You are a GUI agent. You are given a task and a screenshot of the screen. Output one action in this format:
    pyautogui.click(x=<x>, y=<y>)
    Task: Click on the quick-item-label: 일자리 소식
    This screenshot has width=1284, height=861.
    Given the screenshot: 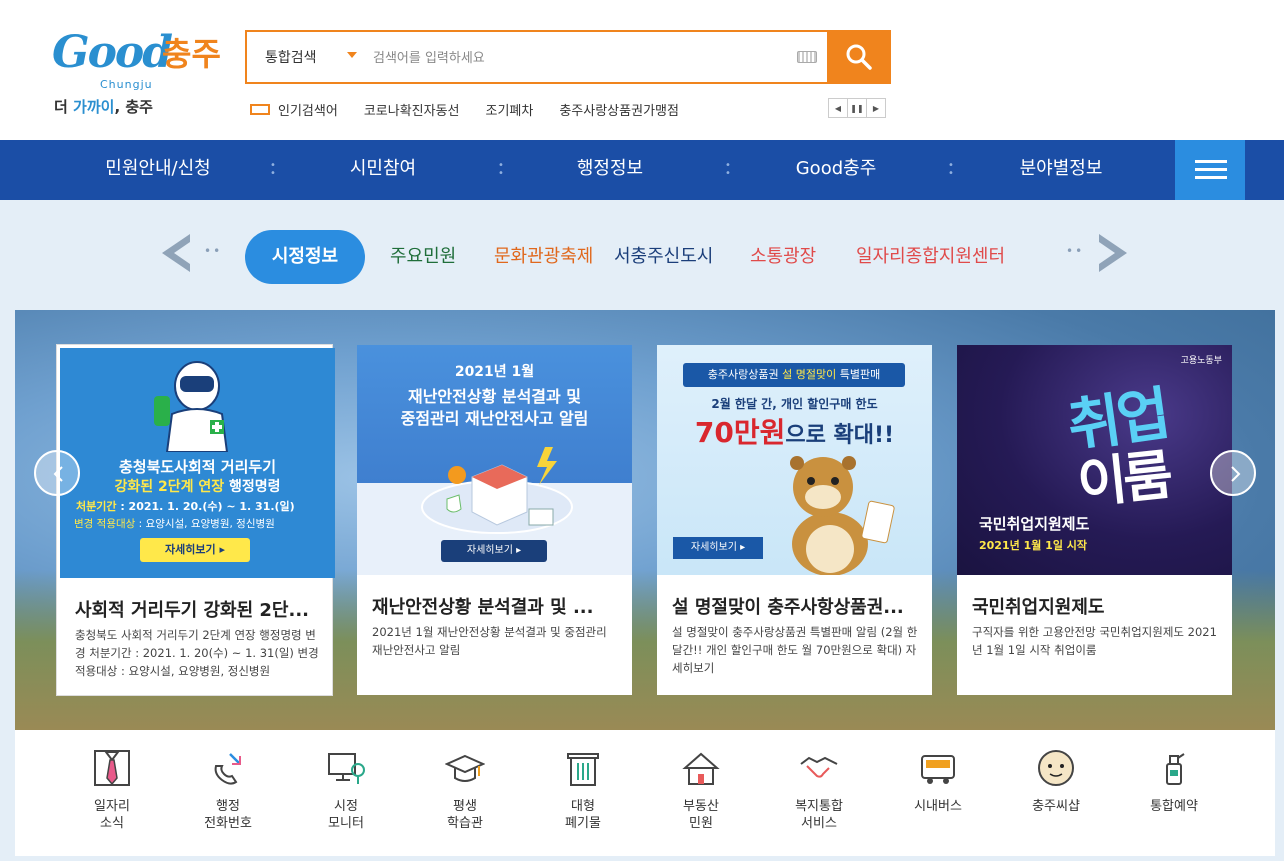 What is the action you would take?
    pyautogui.click(x=112, y=815)
    